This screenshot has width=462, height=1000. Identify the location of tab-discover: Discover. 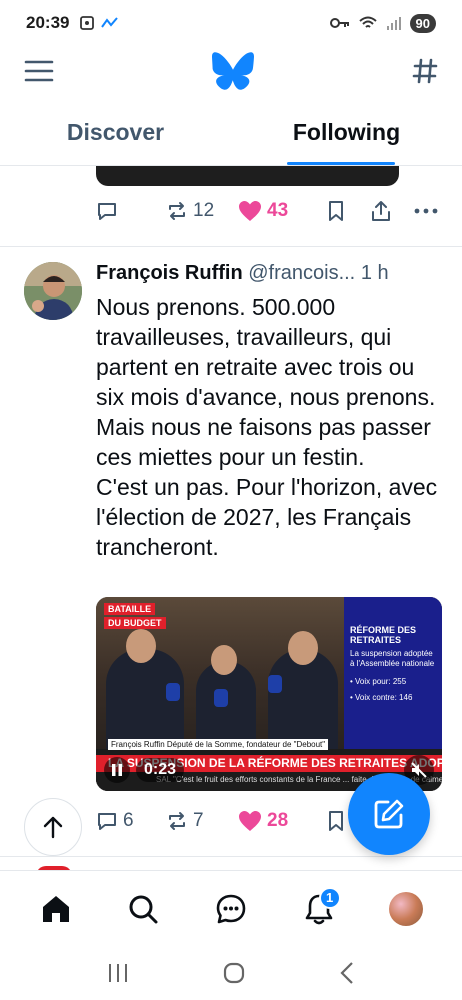
(115, 132).